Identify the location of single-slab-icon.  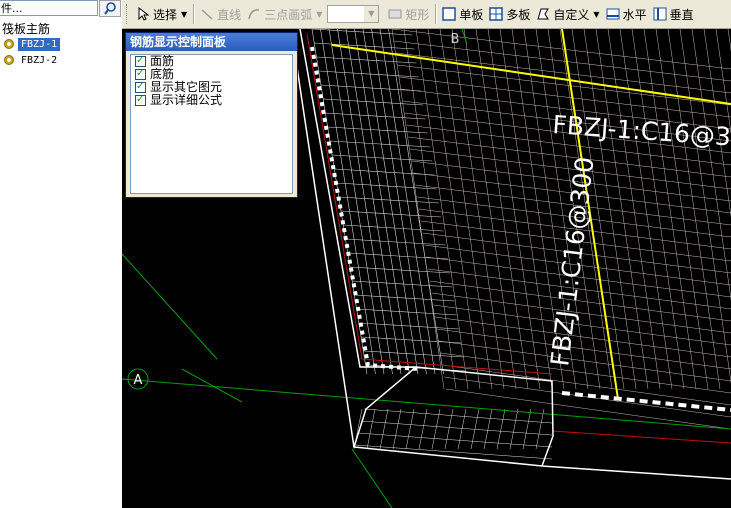
(449, 14).